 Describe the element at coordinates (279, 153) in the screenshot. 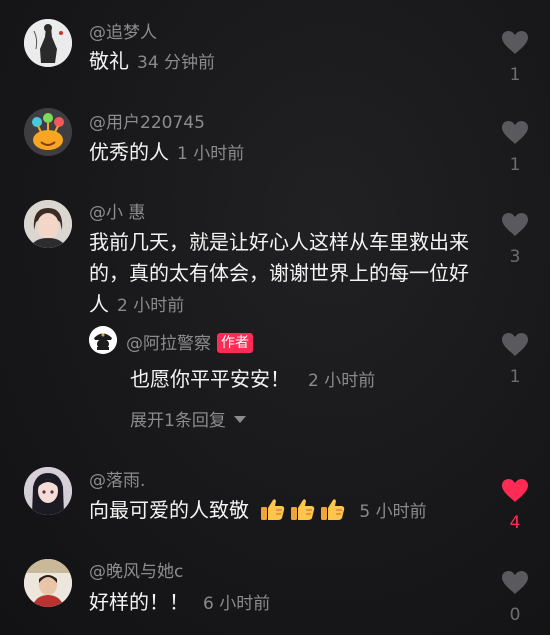

I see `comment-text: 优秀的人 1 小时前` at that location.